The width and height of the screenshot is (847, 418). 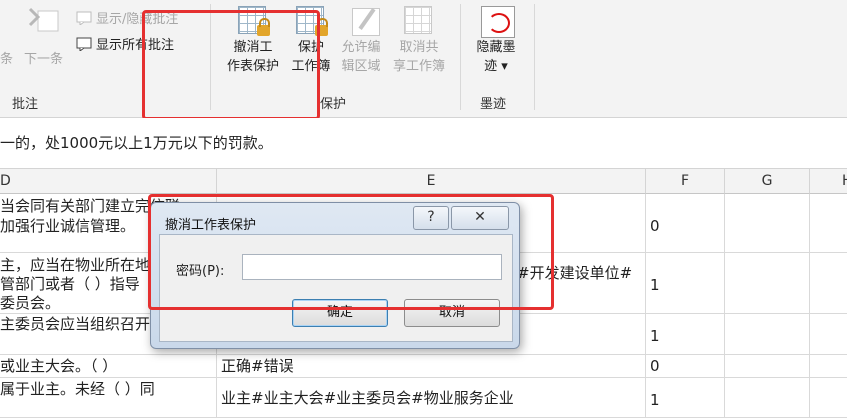 What do you see at coordinates (351, 252) in the screenshot?
I see `highlight-box-dialog` at bounding box center [351, 252].